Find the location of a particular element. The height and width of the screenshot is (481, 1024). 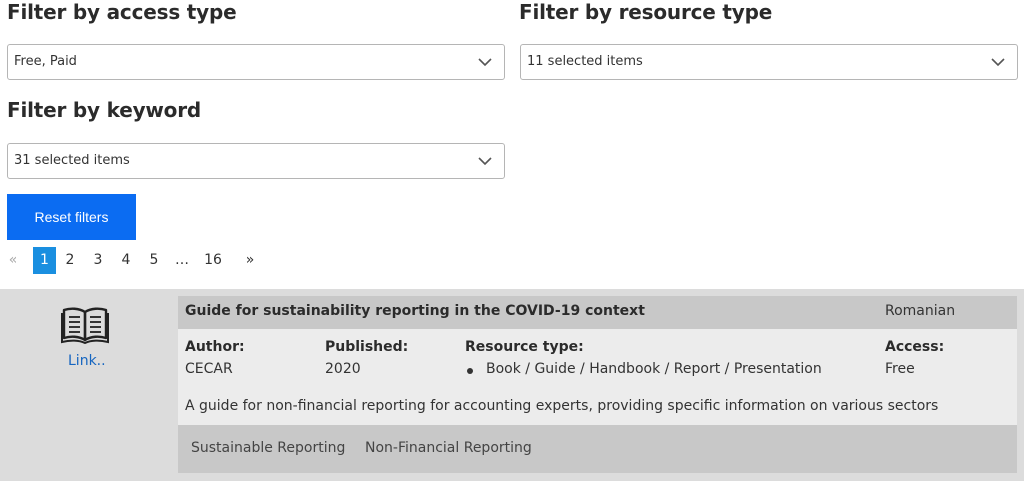

keyword-value: 31 selected items is located at coordinates (72, 160).